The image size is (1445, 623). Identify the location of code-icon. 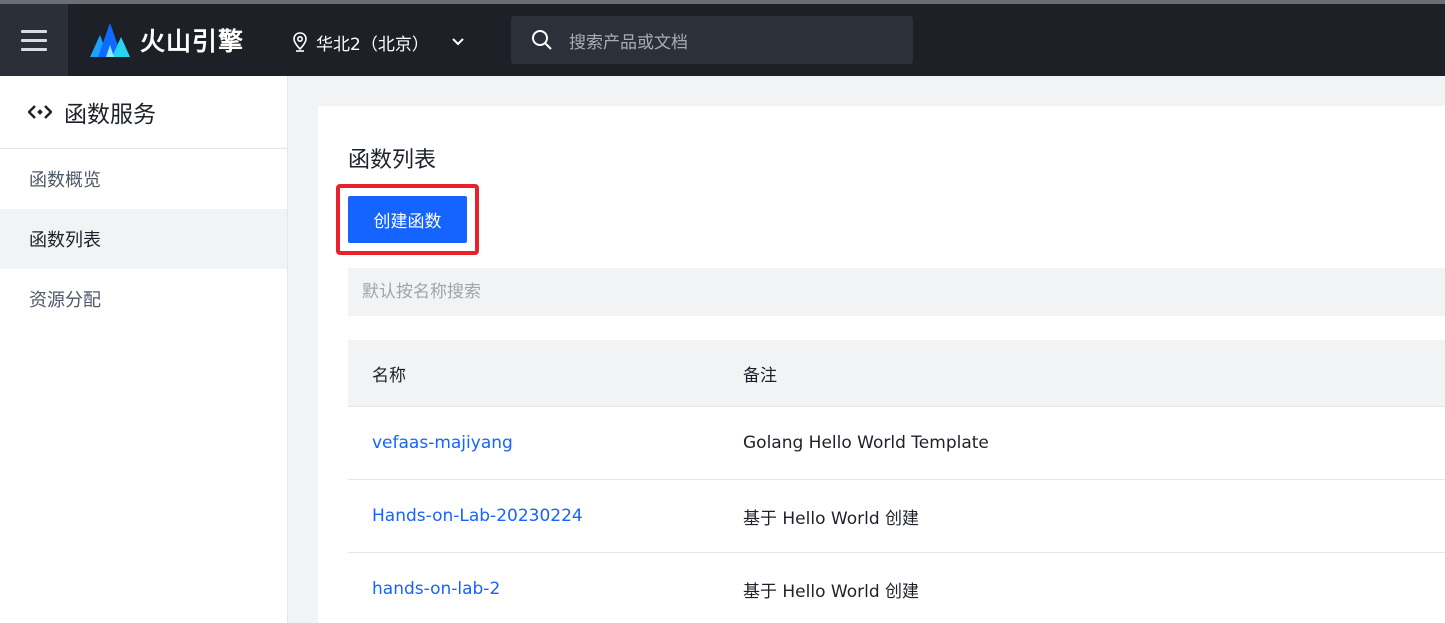
(40, 112).